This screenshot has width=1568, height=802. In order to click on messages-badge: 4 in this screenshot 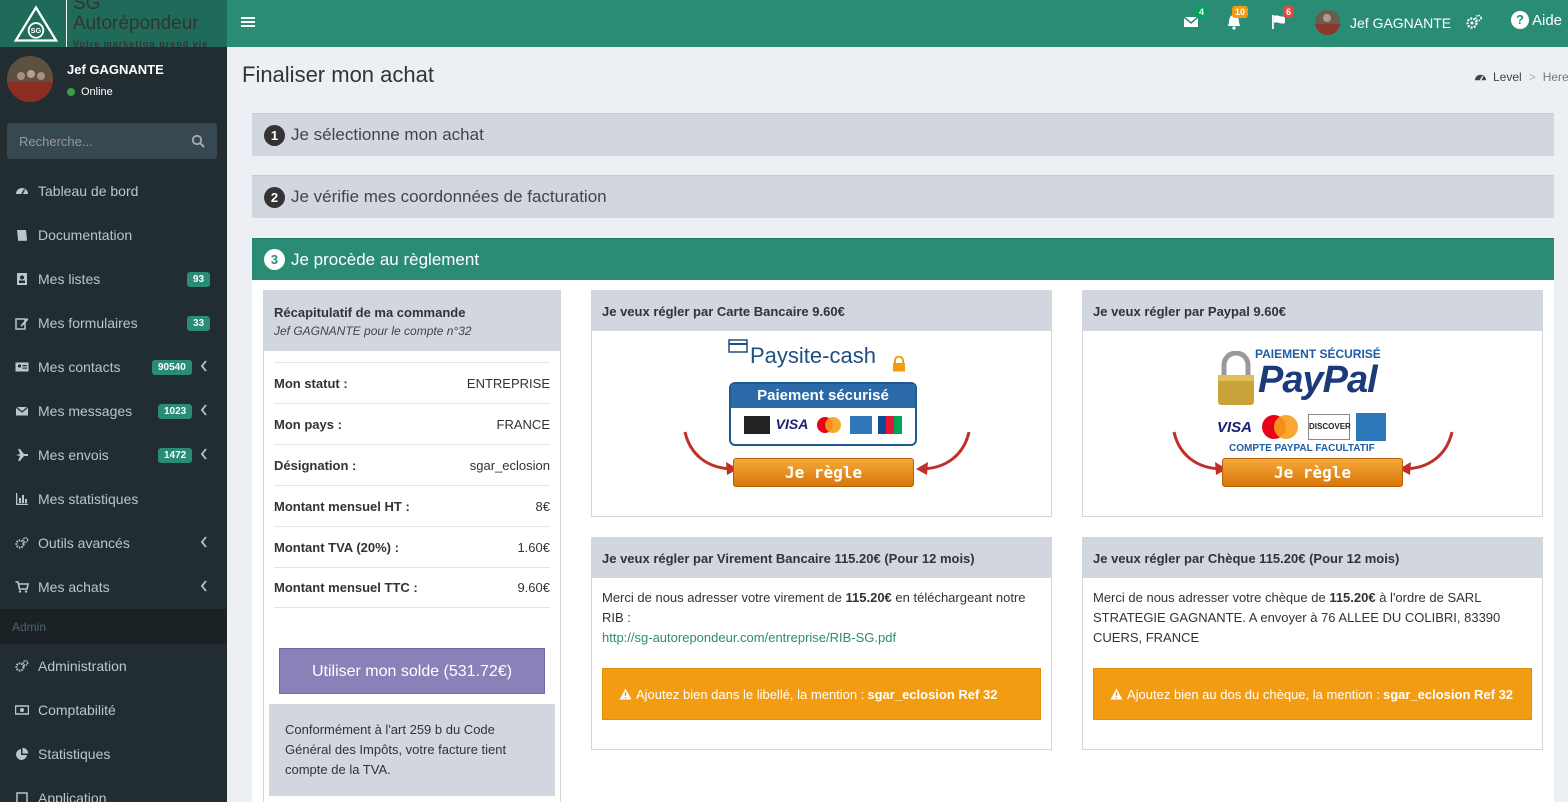, I will do `click(1202, 12)`.